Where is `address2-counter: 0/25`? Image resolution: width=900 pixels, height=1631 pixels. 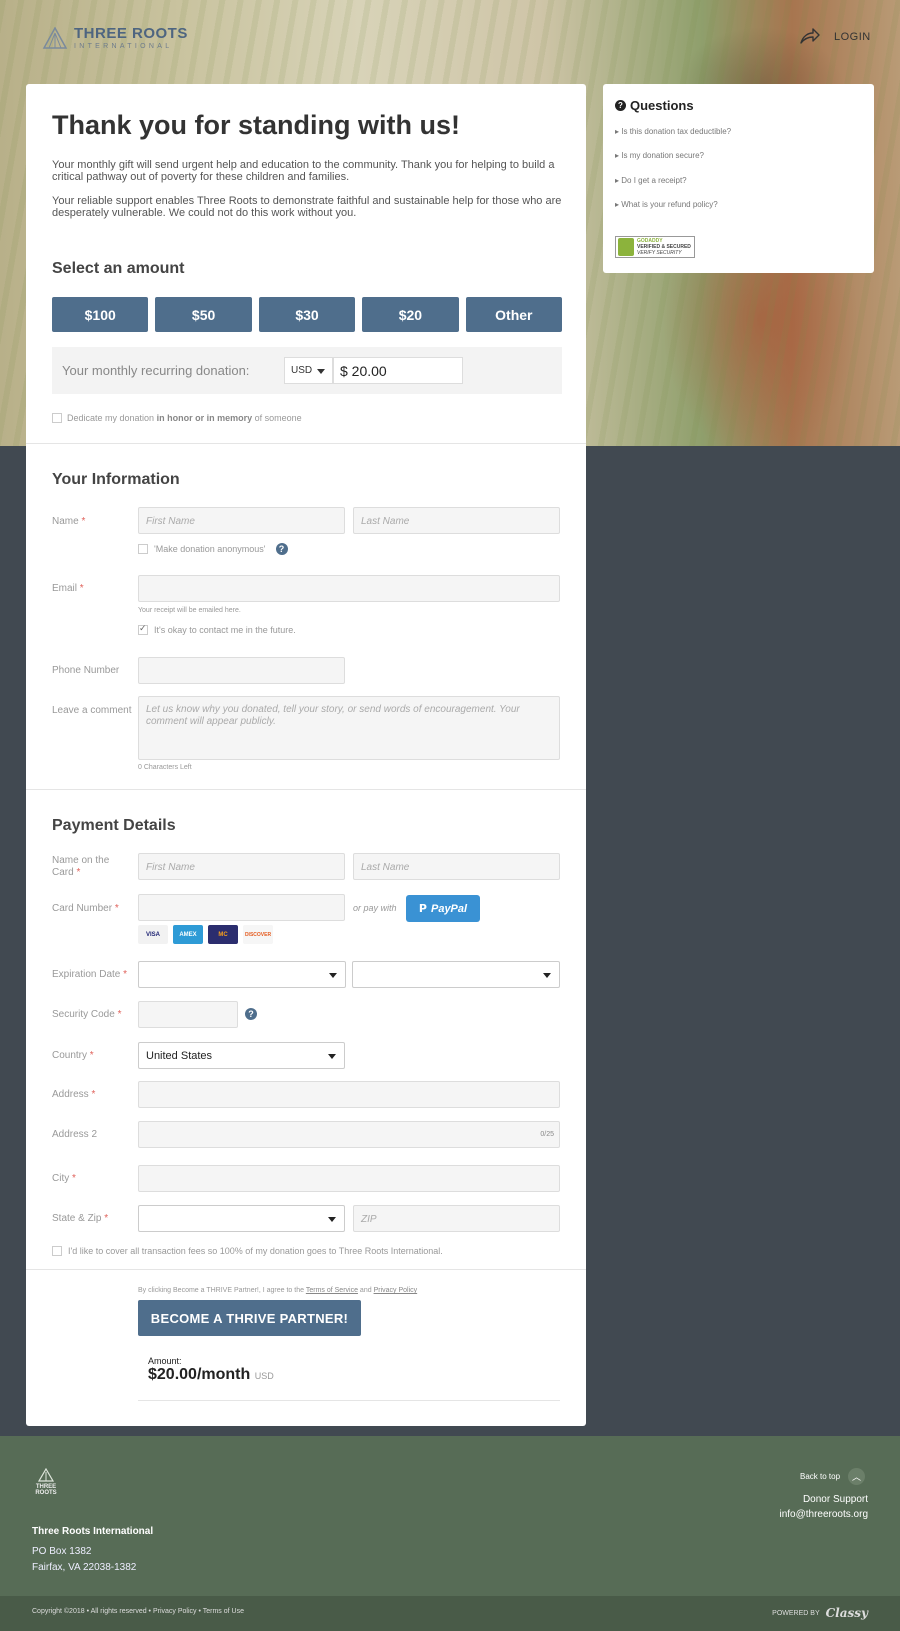
address2-counter: 0/25 is located at coordinates (547, 1134).